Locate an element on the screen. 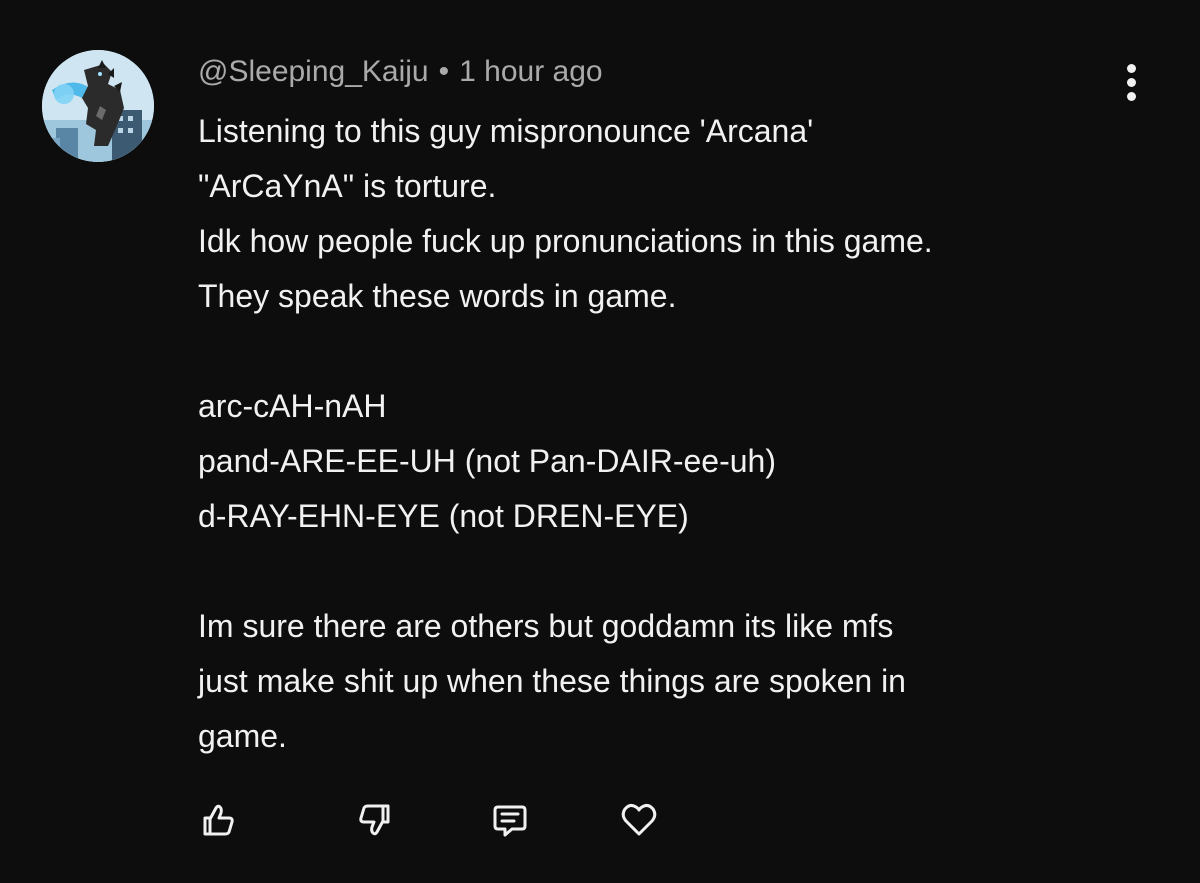 The width and height of the screenshot is (1200, 883). reply-button is located at coordinates (510, 820).